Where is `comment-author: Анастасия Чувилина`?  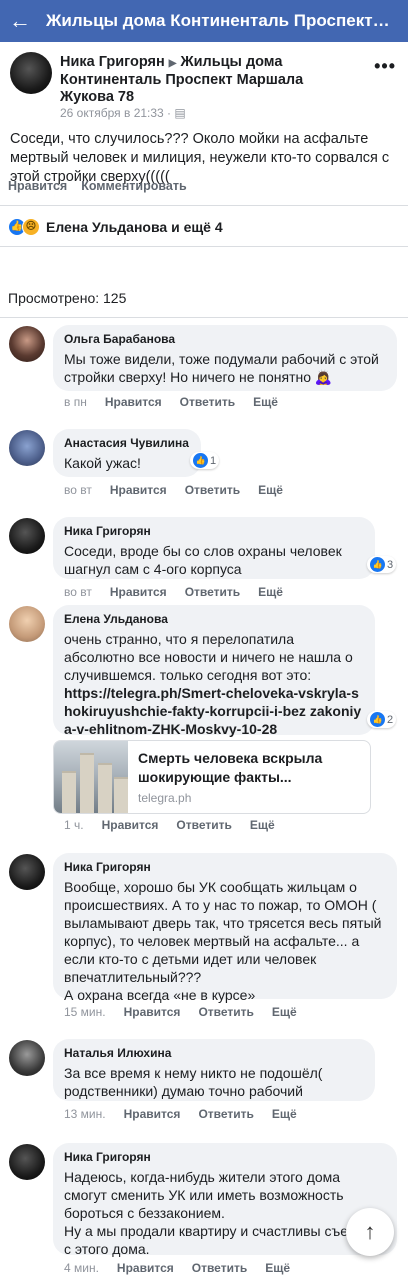 comment-author: Анастасия Чувилина is located at coordinates (127, 443).